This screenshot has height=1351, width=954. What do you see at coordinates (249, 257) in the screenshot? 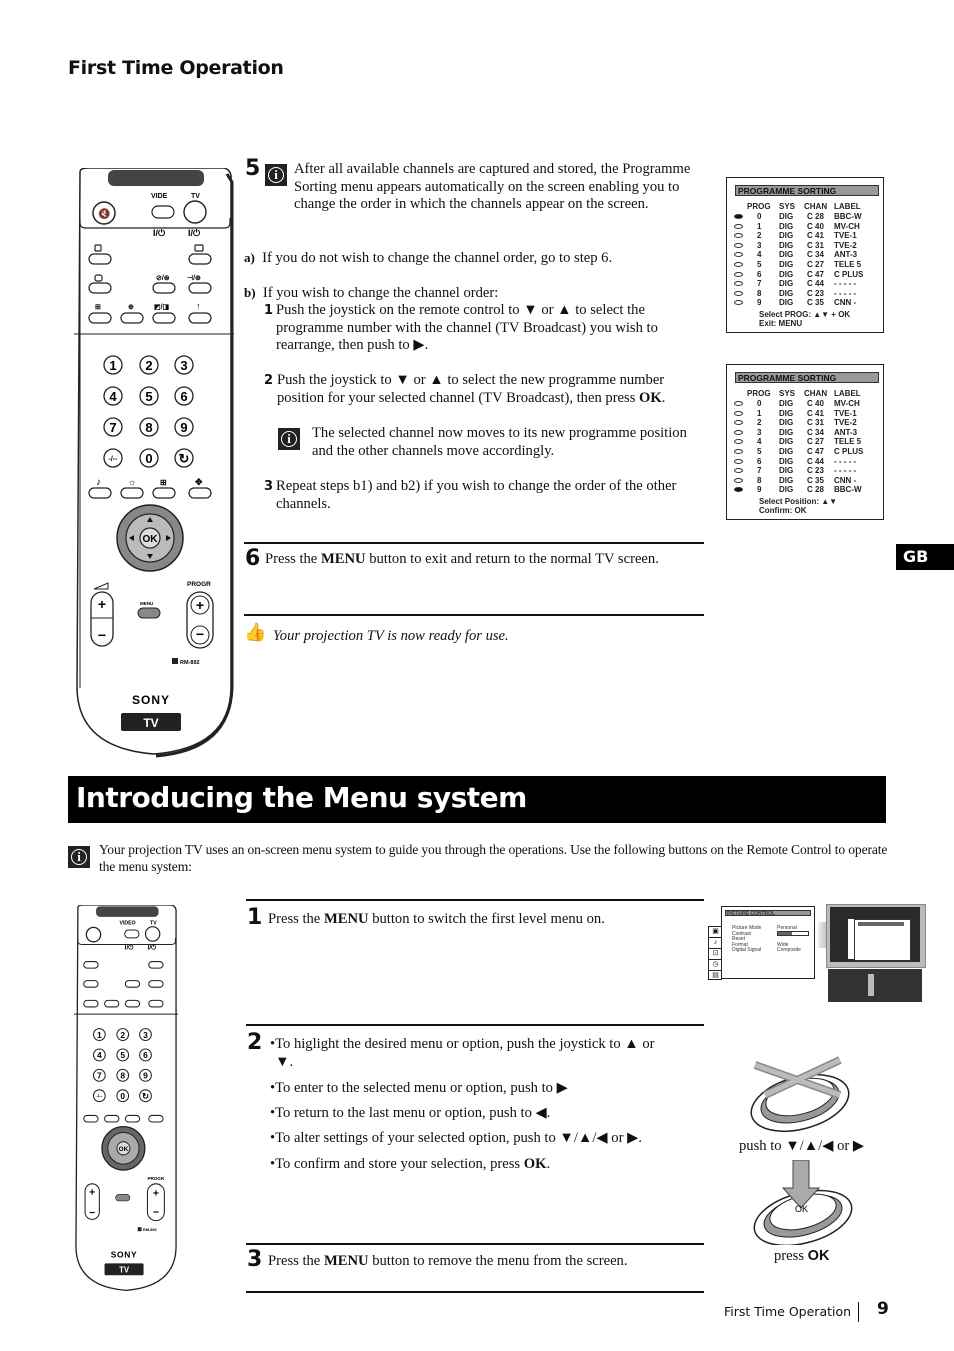
I see `step-5a-label: a)` at bounding box center [249, 257].